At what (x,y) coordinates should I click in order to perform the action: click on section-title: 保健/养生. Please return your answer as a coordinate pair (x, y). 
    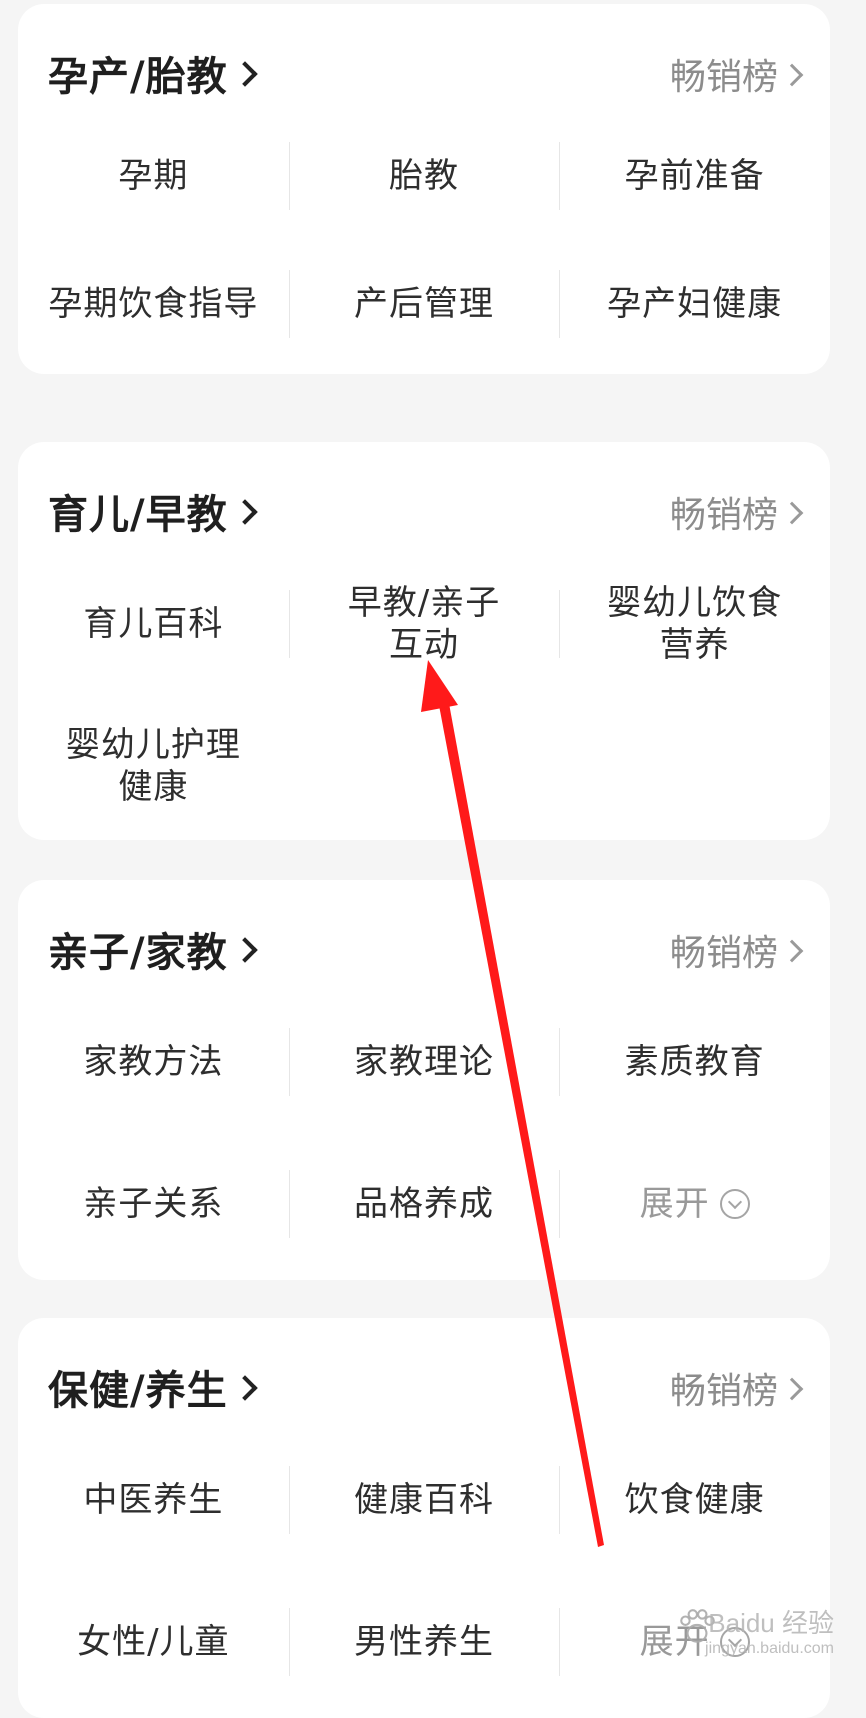
    Looking at the image, I should click on (138, 1391).